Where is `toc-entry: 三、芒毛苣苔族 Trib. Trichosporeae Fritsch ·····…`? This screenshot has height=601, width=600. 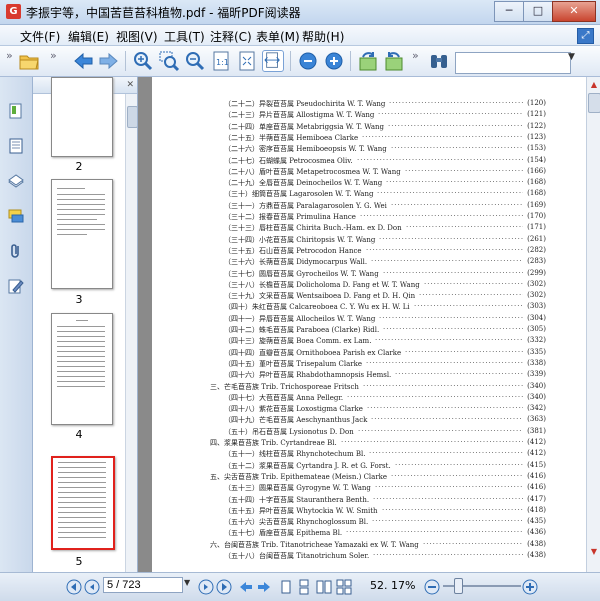 toc-entry: 三、芒毛苣苔族 Trib. Trichosporeae Fritsch ·····… is located at coordinates (369, 387).